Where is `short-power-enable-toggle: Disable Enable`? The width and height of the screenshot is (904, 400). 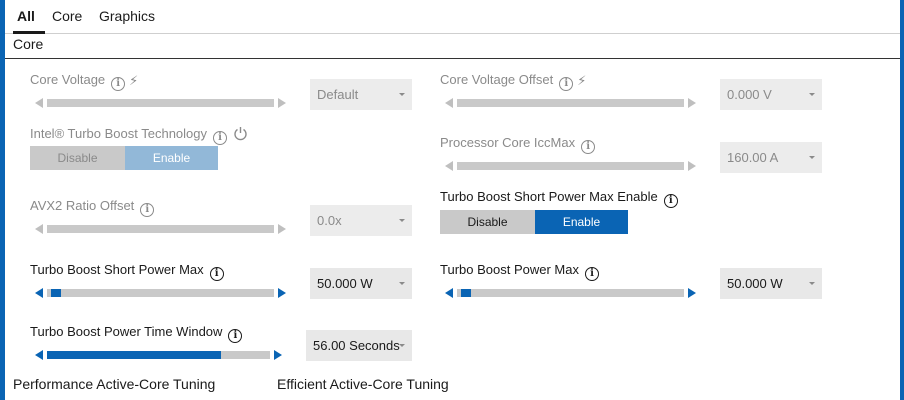 short-power-enable-toggle: Disable Enable is located at coordinates (534, 222).